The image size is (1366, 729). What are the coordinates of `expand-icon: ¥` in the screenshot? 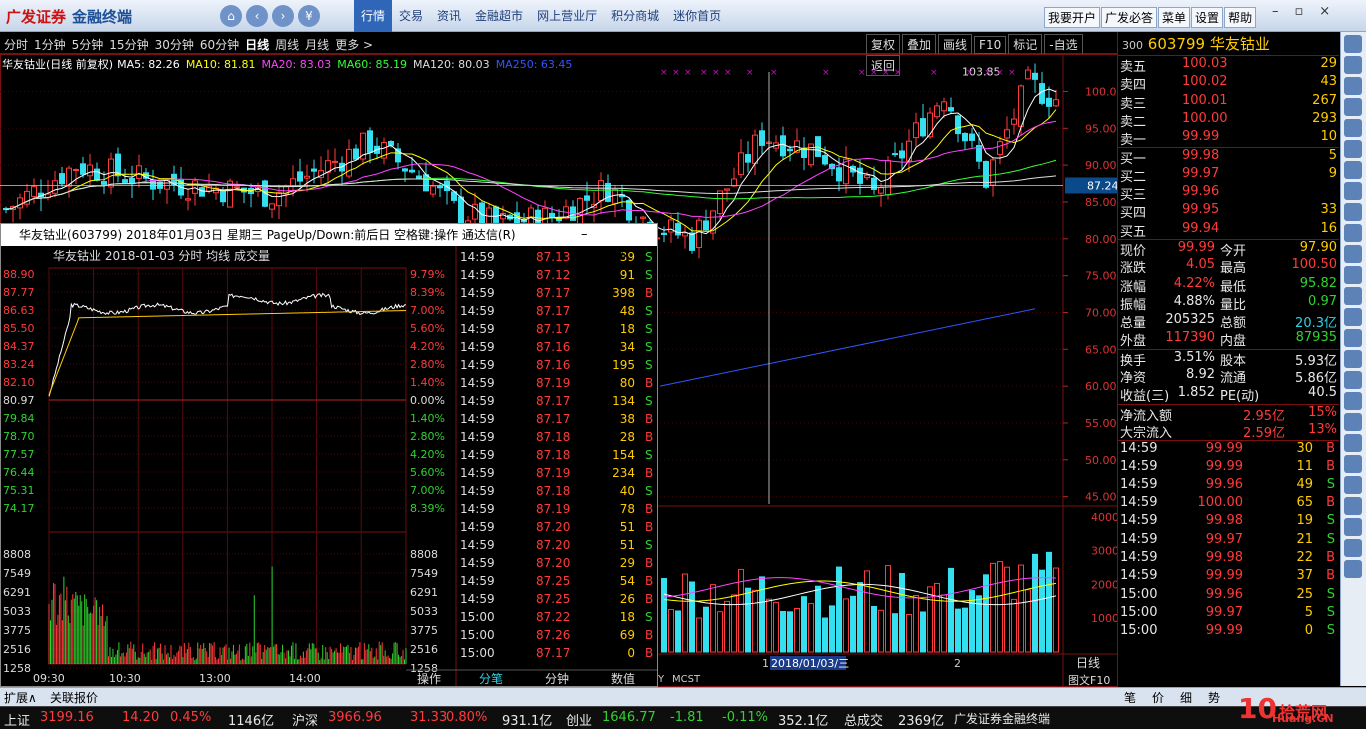 It's located at (309, 16).